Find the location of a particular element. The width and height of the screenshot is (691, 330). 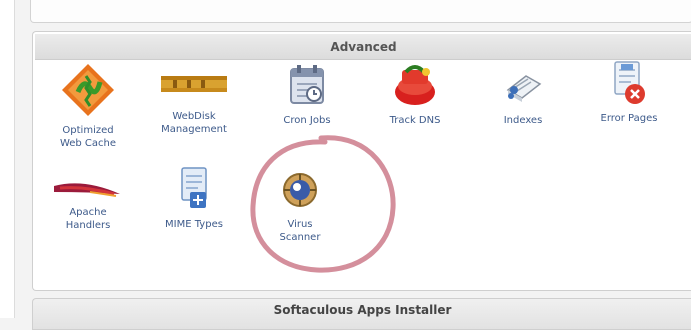

softaculous-section-header: Softaculous Apps Installer is located at coordinates (361, 314).